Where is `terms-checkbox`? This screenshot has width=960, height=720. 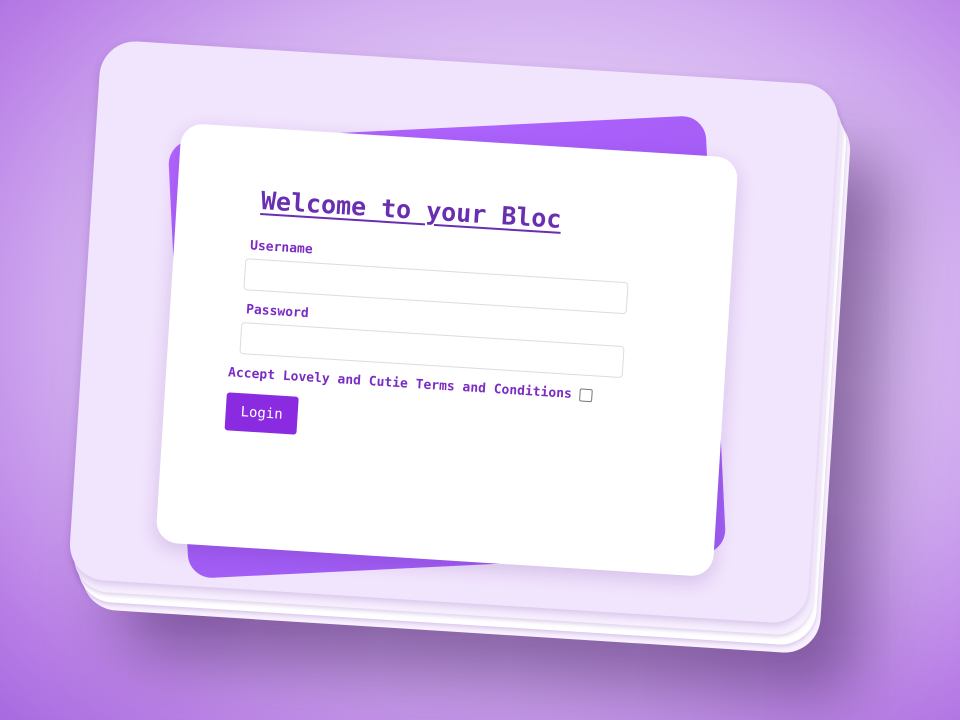
terms-checkbox is located at coordinates (586, 395).